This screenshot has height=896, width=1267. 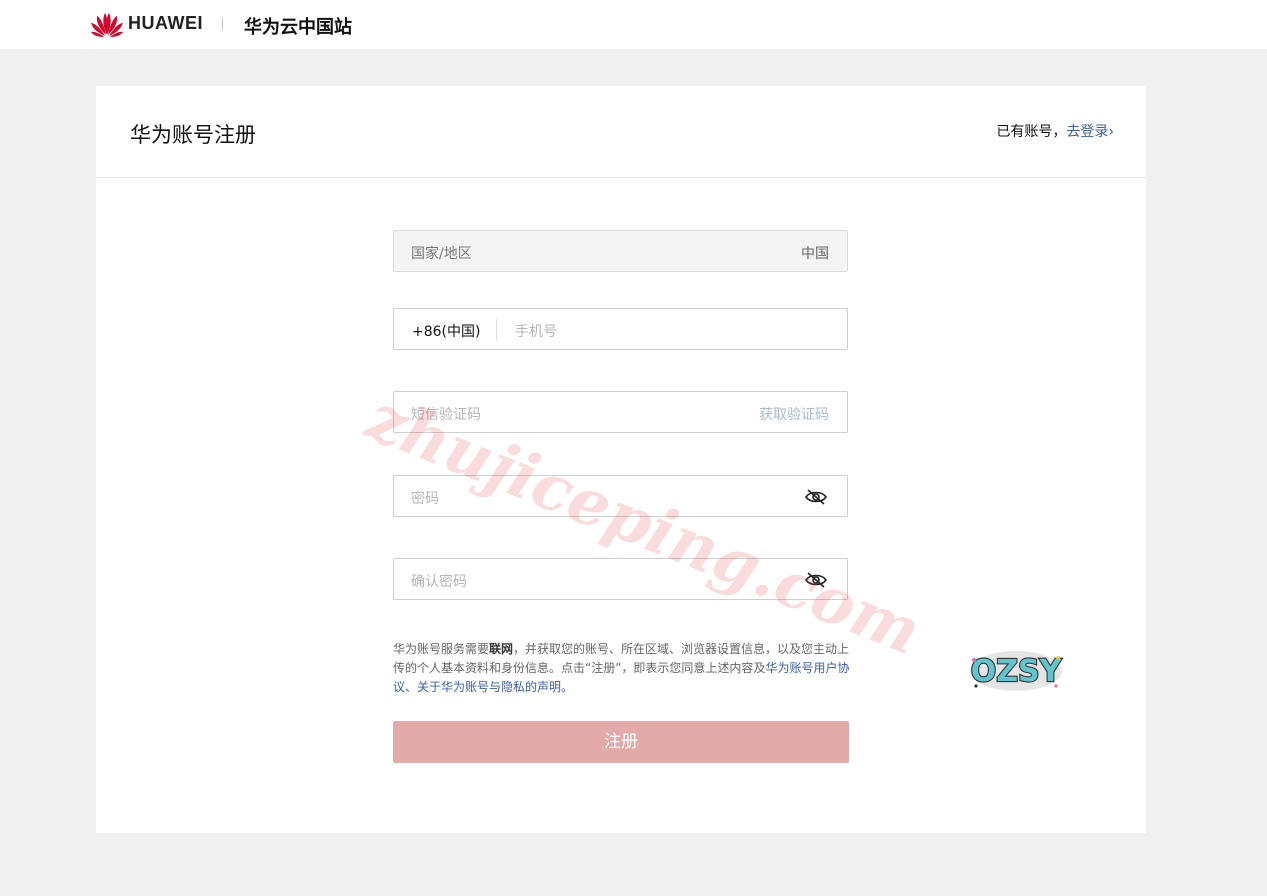 What do you see at coordinates (501, 649) in the screenshot?
I see `terms-bold: 联网` at bounding box center [501, 649].